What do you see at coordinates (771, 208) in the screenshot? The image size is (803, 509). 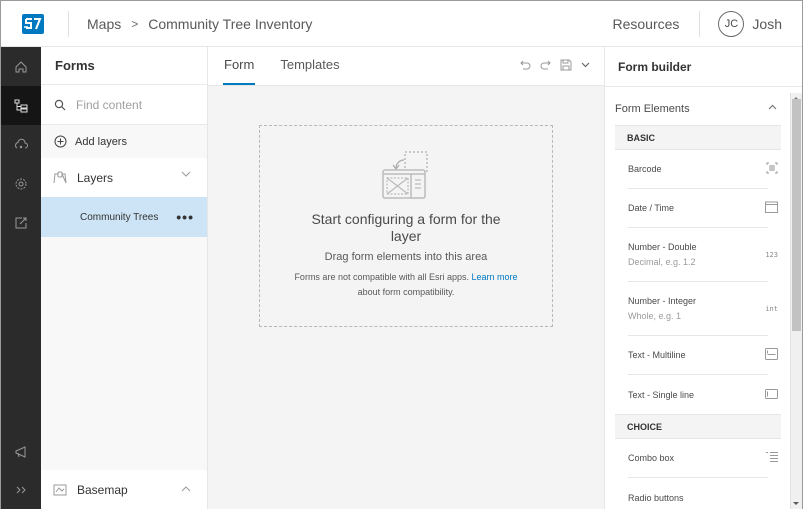 I see `calendar-icon` at bounding box center [771, 208].